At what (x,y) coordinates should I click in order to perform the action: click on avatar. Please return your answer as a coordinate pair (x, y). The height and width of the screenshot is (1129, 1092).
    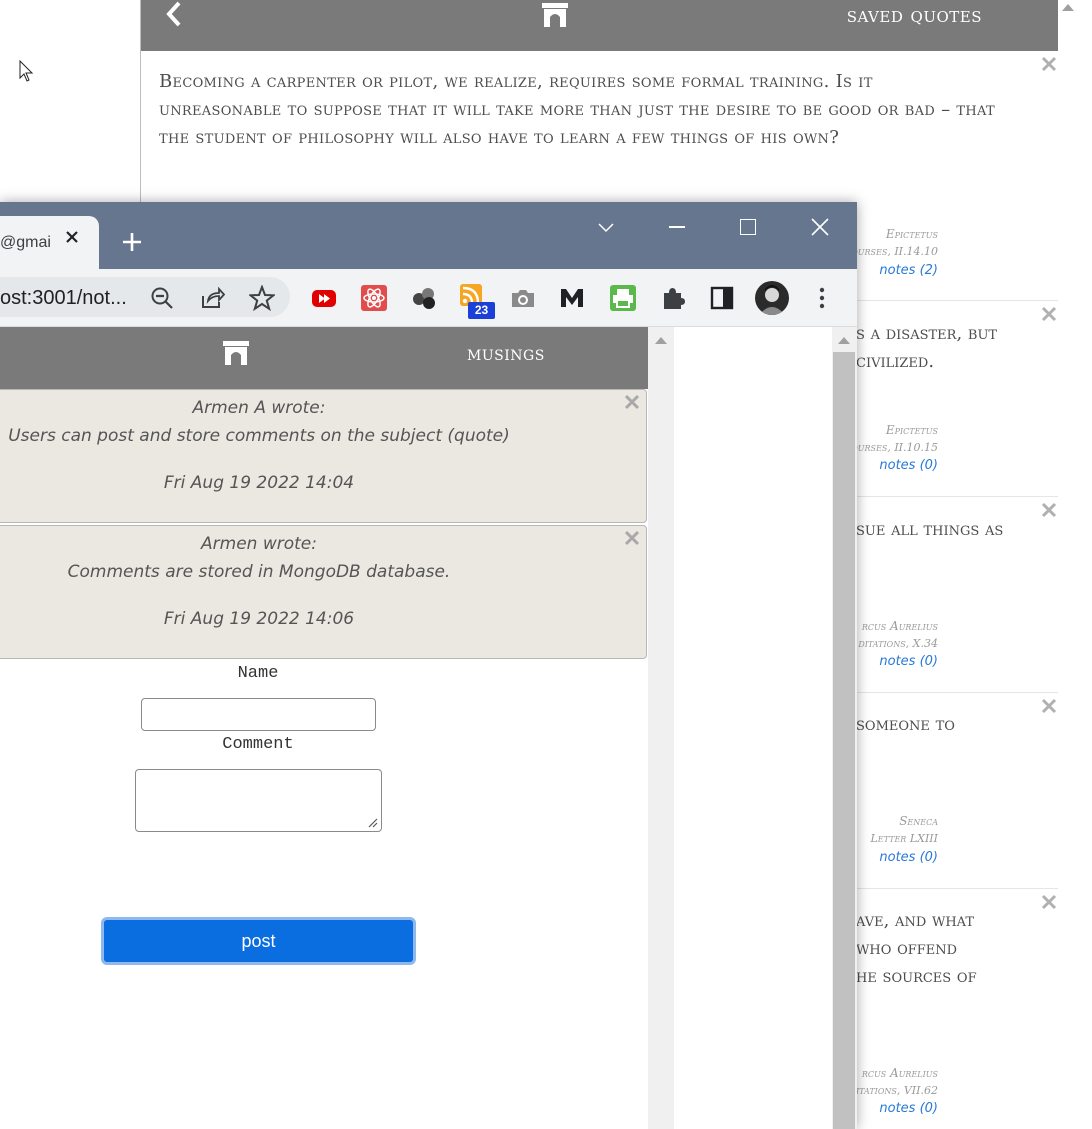
    Looking at the image, I should click on (772, 298).